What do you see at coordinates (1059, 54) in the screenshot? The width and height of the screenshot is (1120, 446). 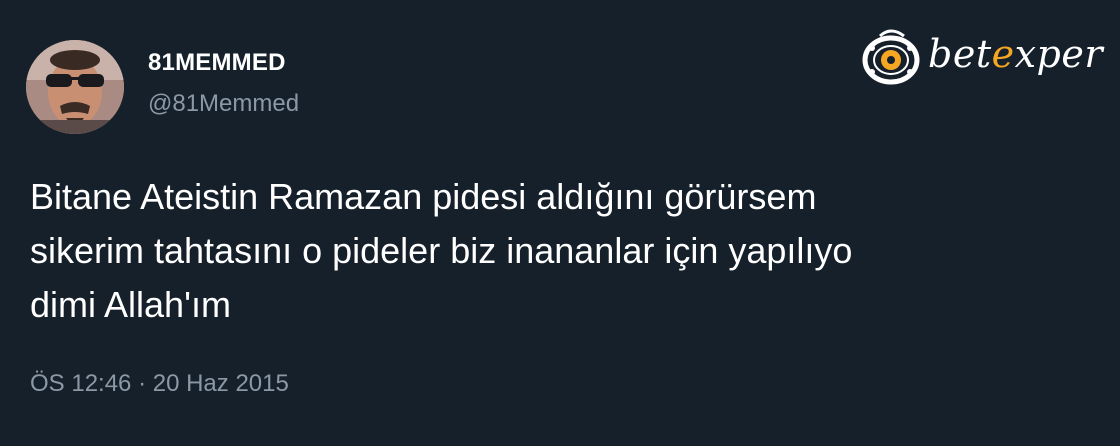 I see `wordmark-part-c: xper` at bounding box center [1059, 54].